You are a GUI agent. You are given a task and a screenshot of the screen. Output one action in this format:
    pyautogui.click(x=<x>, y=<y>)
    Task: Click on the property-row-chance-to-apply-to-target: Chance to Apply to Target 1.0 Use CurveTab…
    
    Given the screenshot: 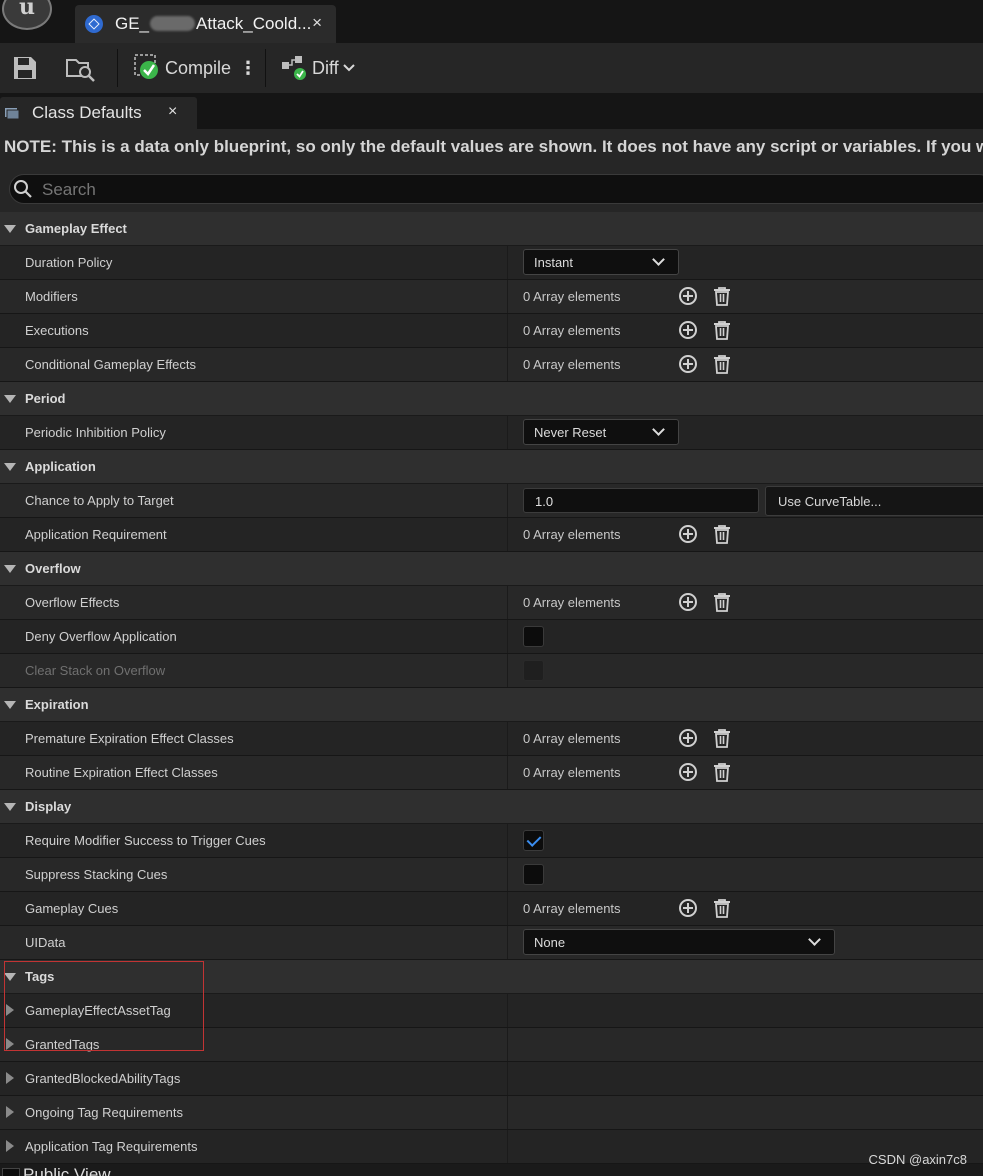 What is the action you would take?
    pyautogui.click(x=491, y=501)
    